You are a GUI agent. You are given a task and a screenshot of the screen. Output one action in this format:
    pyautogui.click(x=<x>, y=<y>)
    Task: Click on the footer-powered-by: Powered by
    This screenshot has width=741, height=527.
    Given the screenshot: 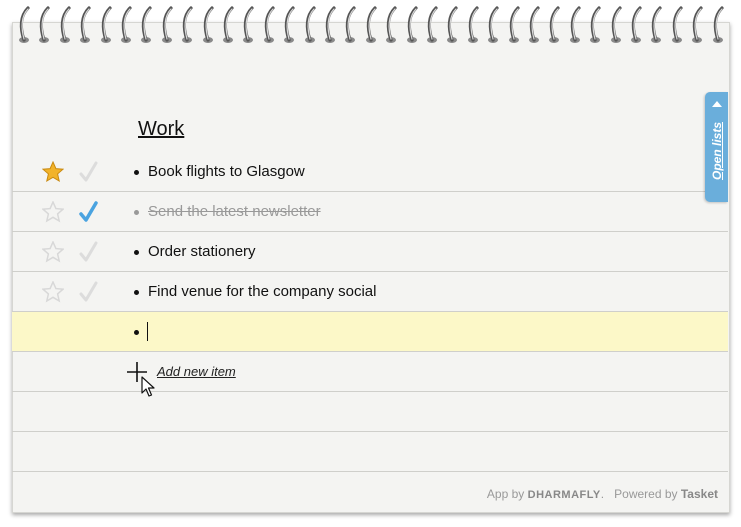 What is the action you would take?
    pyautogui.click(x=646, y=494)
    